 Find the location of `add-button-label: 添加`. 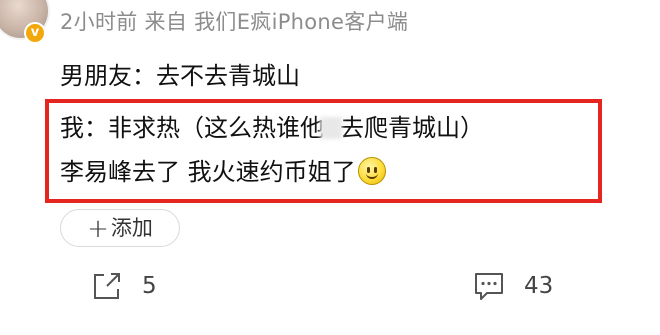

add-button-label: 添加 is located at coordinates (131, 228).